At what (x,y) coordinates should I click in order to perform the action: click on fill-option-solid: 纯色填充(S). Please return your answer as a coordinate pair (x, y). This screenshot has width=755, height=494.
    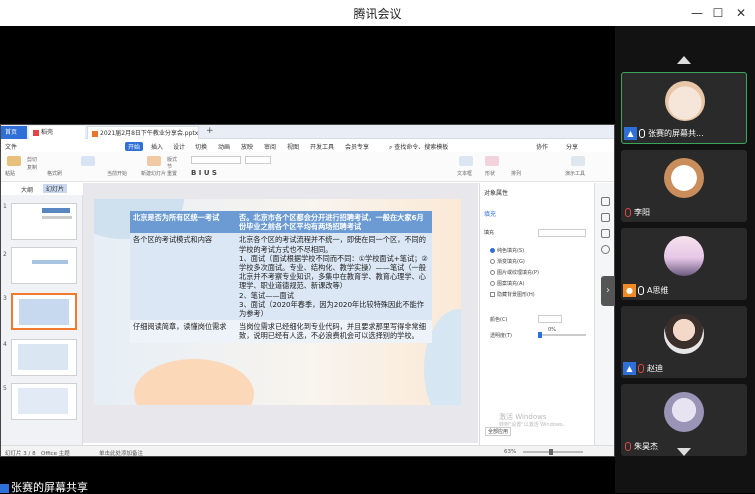
    Looking at the image, I should click on (507, 250).